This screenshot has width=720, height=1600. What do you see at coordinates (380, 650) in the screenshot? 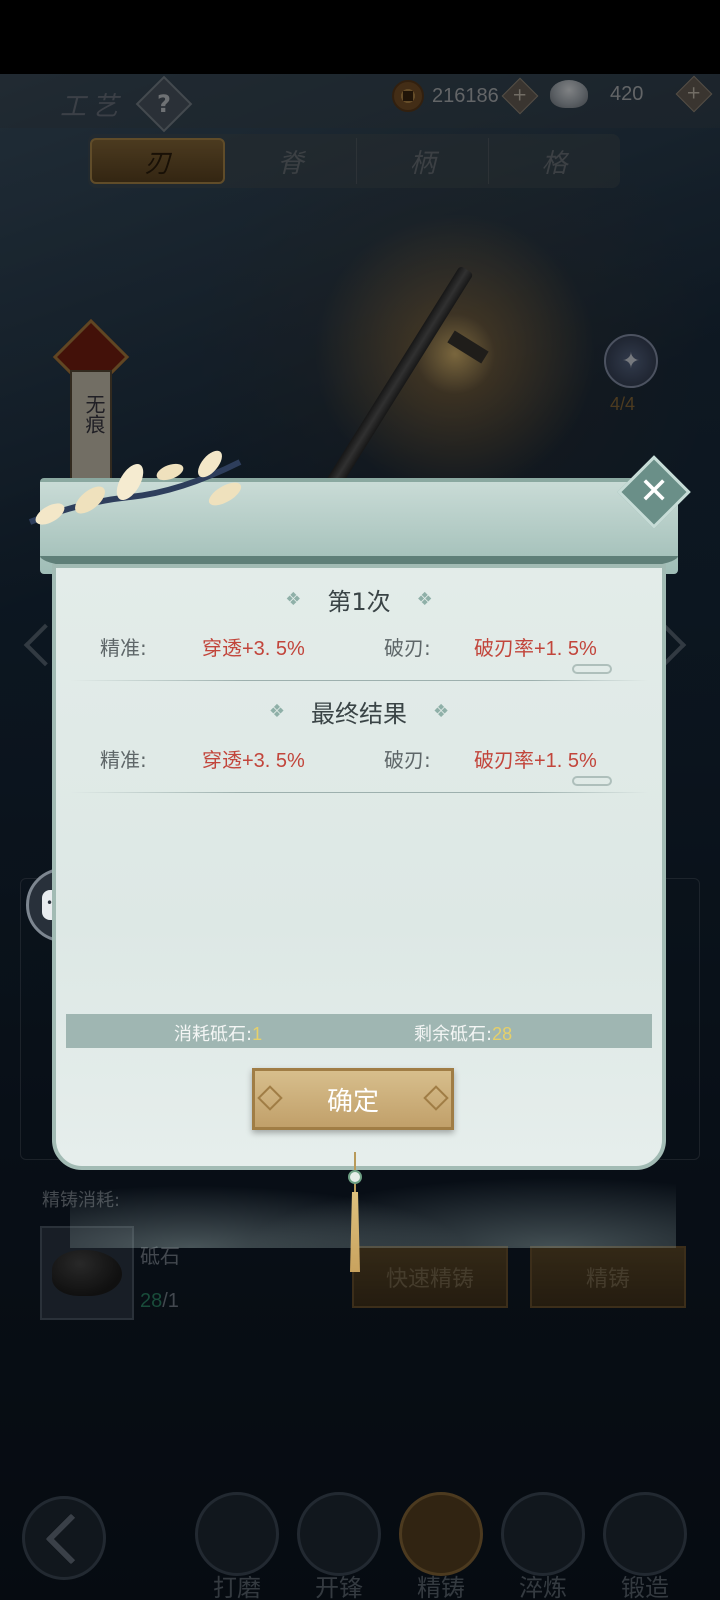
I see `round-stat-row: 精准: 穿透+3. 5% 破刃: 破刃率+1. 5%` at bounding box center [380, 650].